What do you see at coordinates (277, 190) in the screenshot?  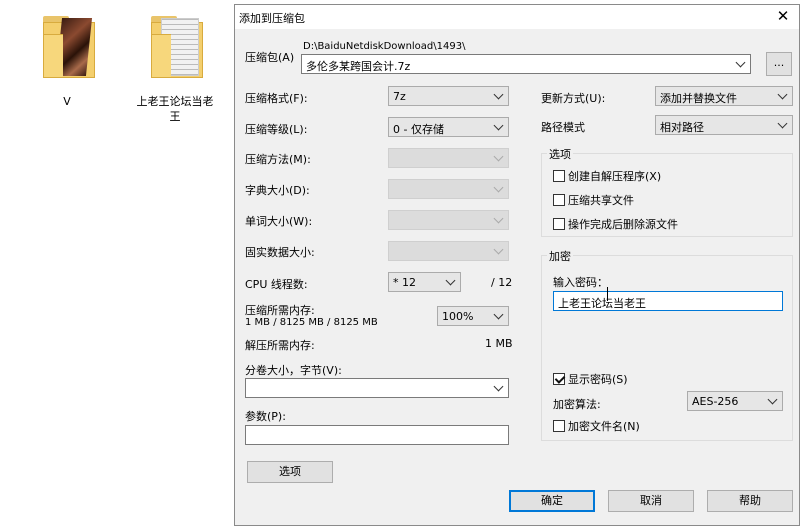 I see `dict-label: 字典大小(D):` at bounding box center [277, 190].